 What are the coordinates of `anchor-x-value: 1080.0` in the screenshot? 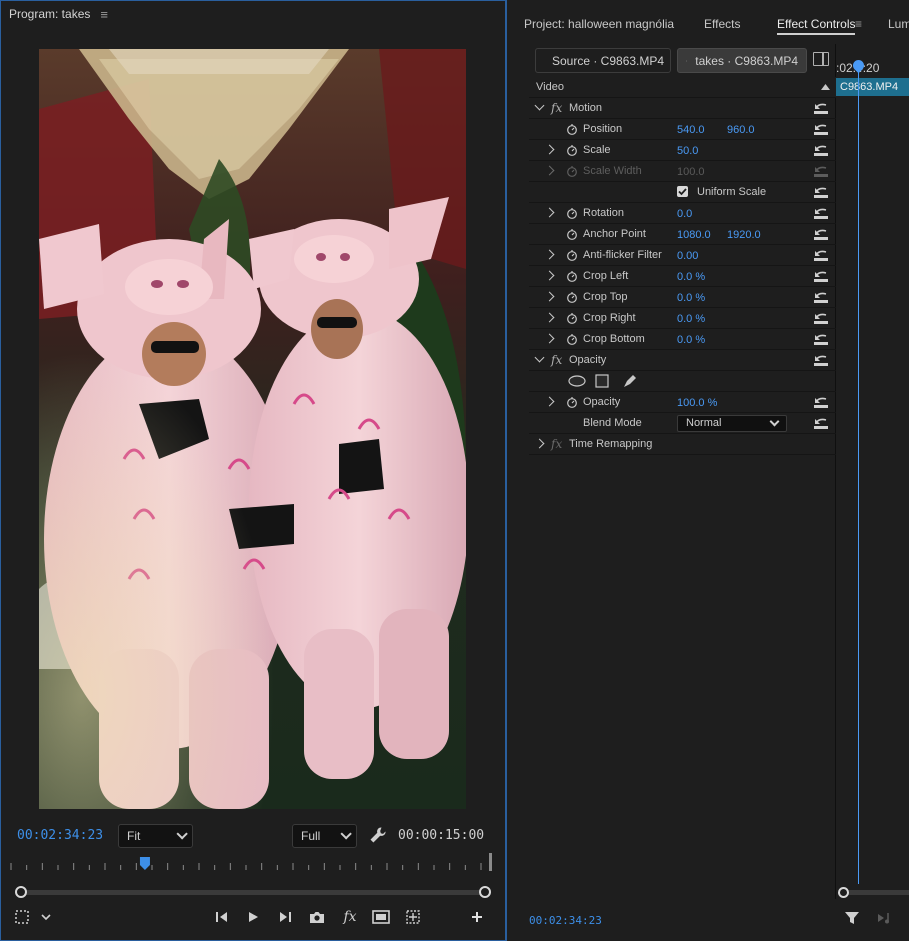 It's located at (694, 235).